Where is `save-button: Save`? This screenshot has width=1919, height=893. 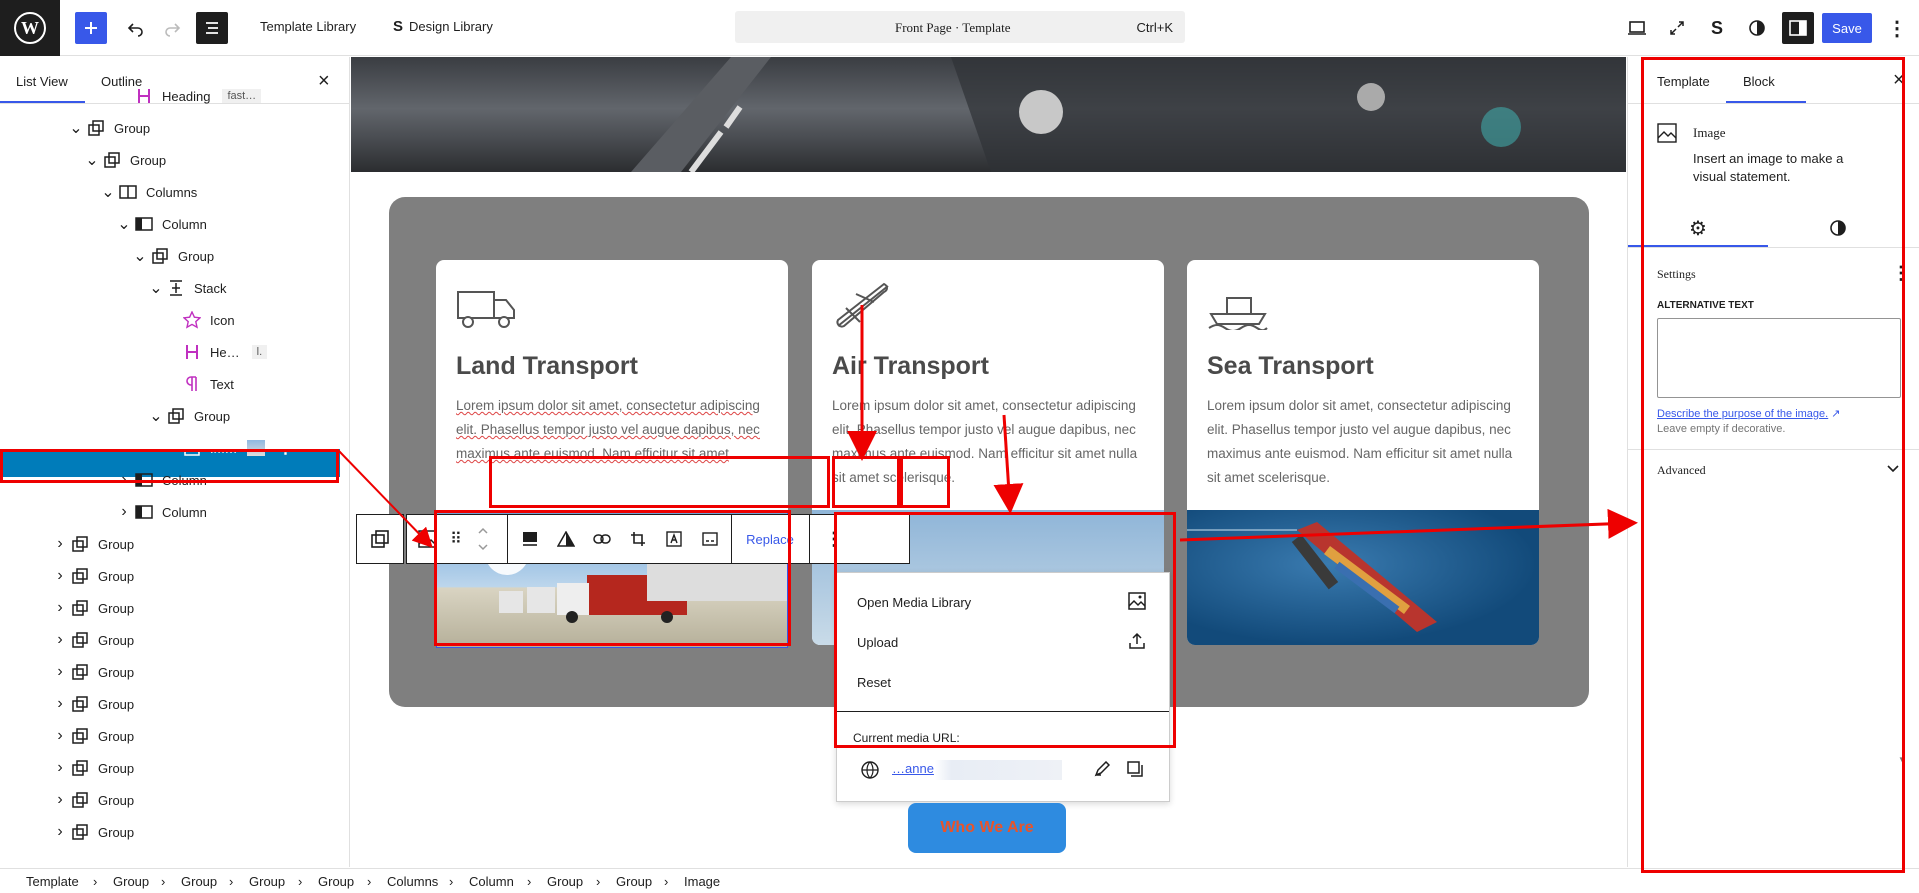 save-button: Save is located at coordinates (1847, 28).